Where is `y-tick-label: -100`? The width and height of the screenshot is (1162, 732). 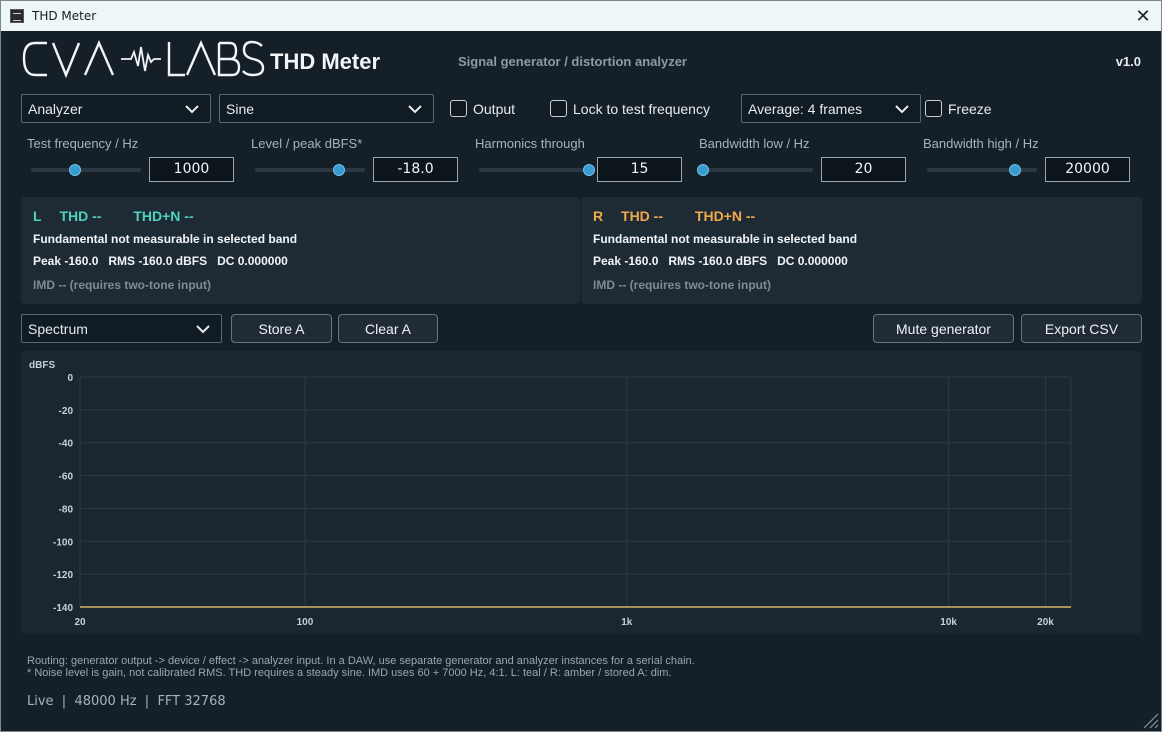
y-tick-label: -100 is located at coordinates (63, 542).